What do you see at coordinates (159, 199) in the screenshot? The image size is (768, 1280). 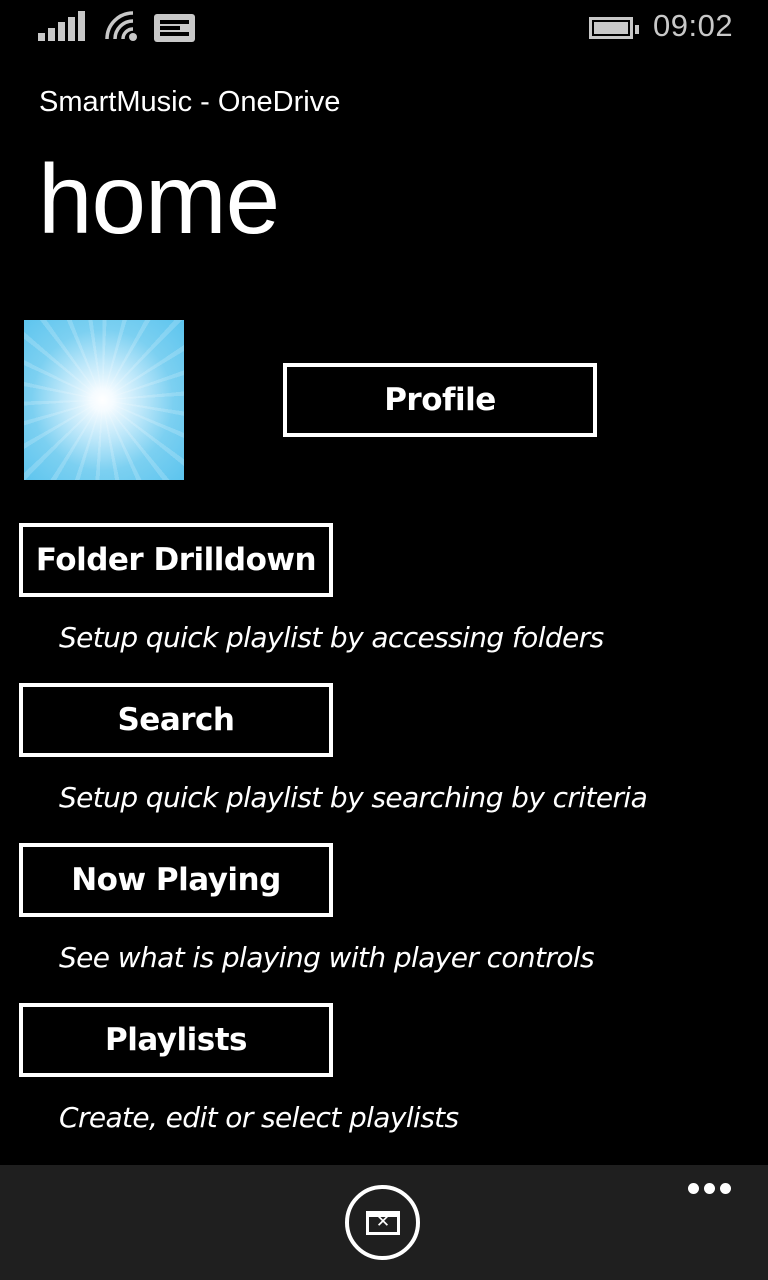 I see `page-title: home` at bounding box center [159, 199].